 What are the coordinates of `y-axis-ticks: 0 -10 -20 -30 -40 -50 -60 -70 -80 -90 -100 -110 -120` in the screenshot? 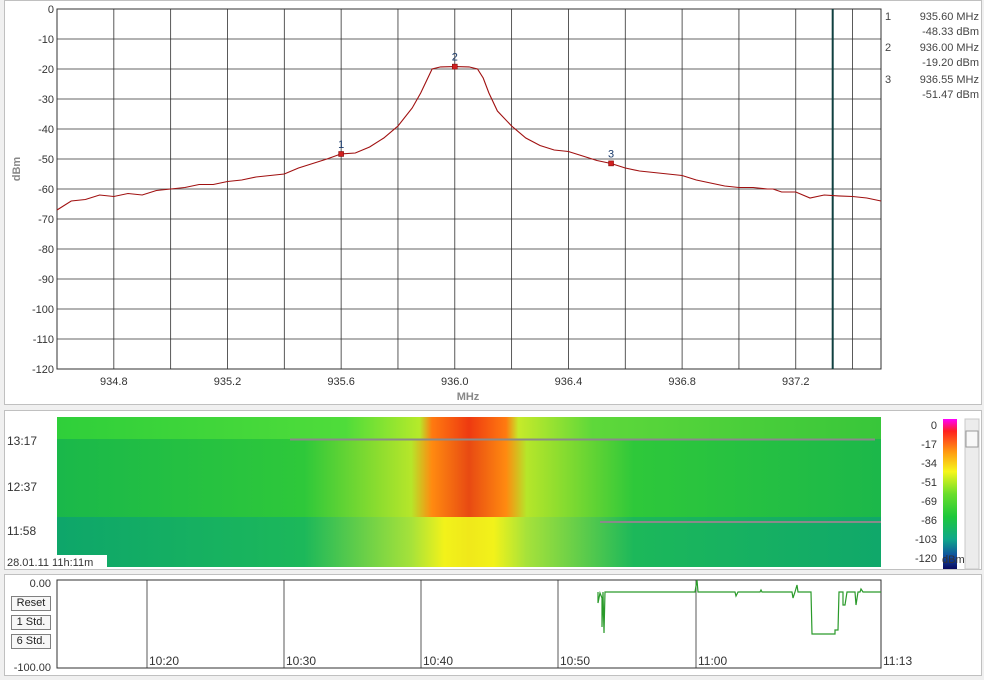 It's located at (43, 190).